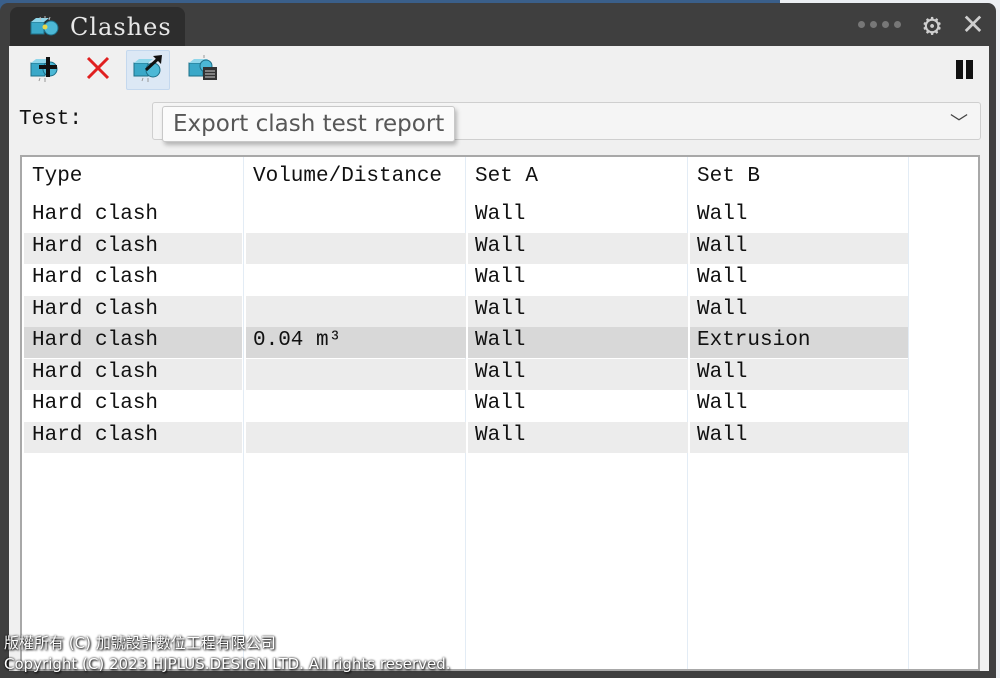  What do you see at coordinates (297, 340) in the screenshot?
I see `cell-volume: 0.04 m³` at bounding box center [297, 340].